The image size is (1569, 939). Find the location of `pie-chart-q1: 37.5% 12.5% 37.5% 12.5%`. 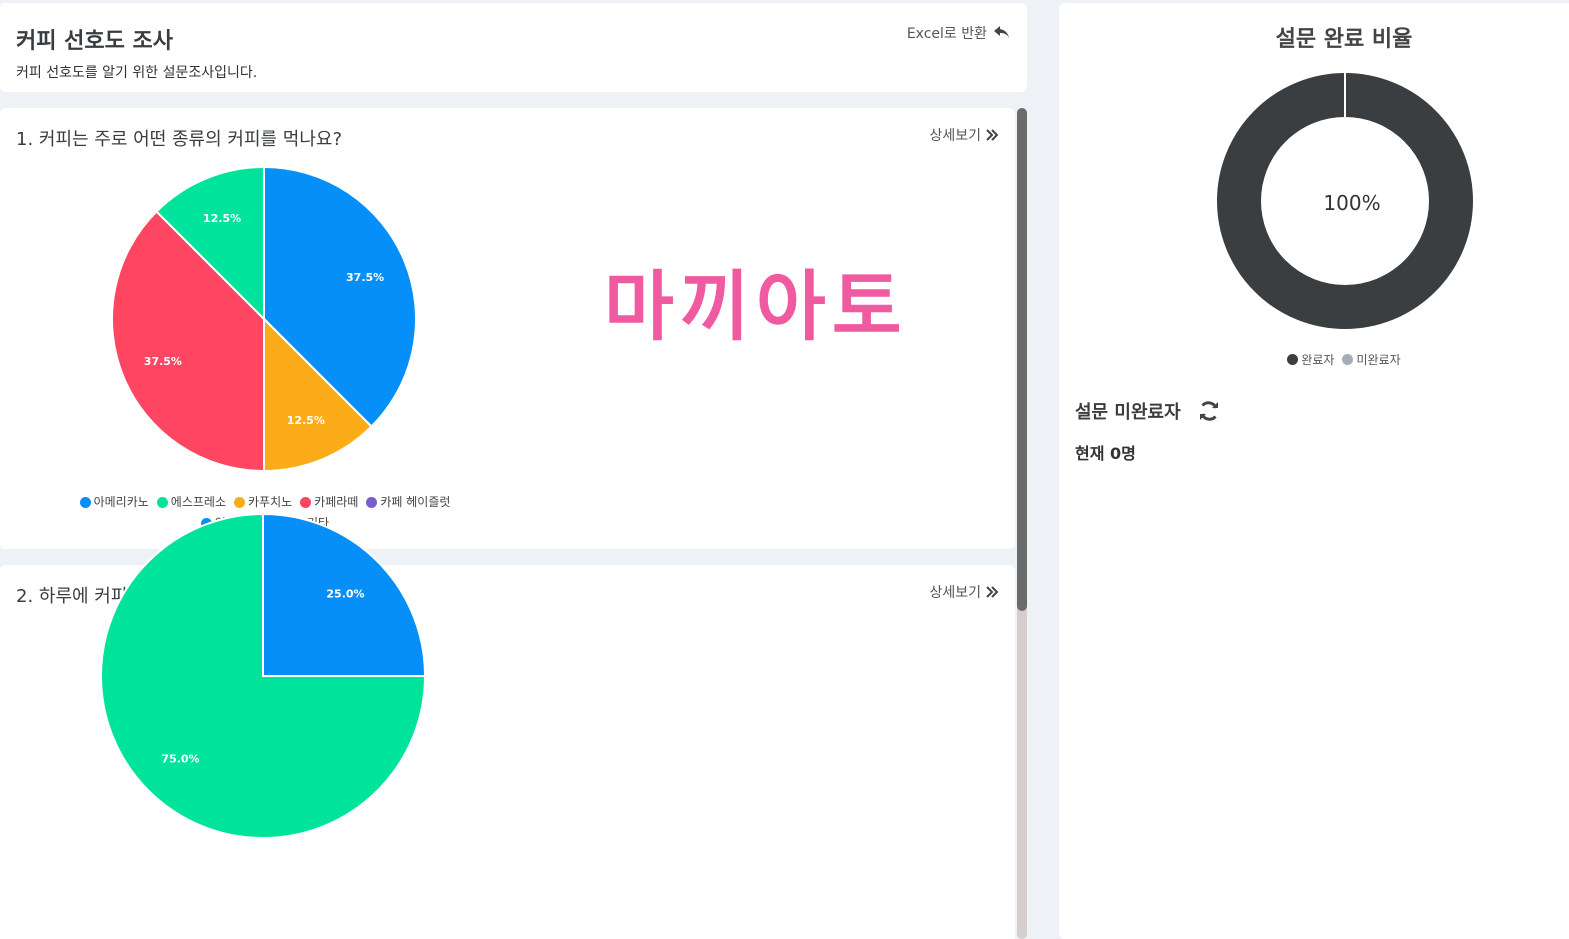

pie-chart-q1: 37.5% 12.5% 37.5% 12.5% is located at coordinates (264, 319).